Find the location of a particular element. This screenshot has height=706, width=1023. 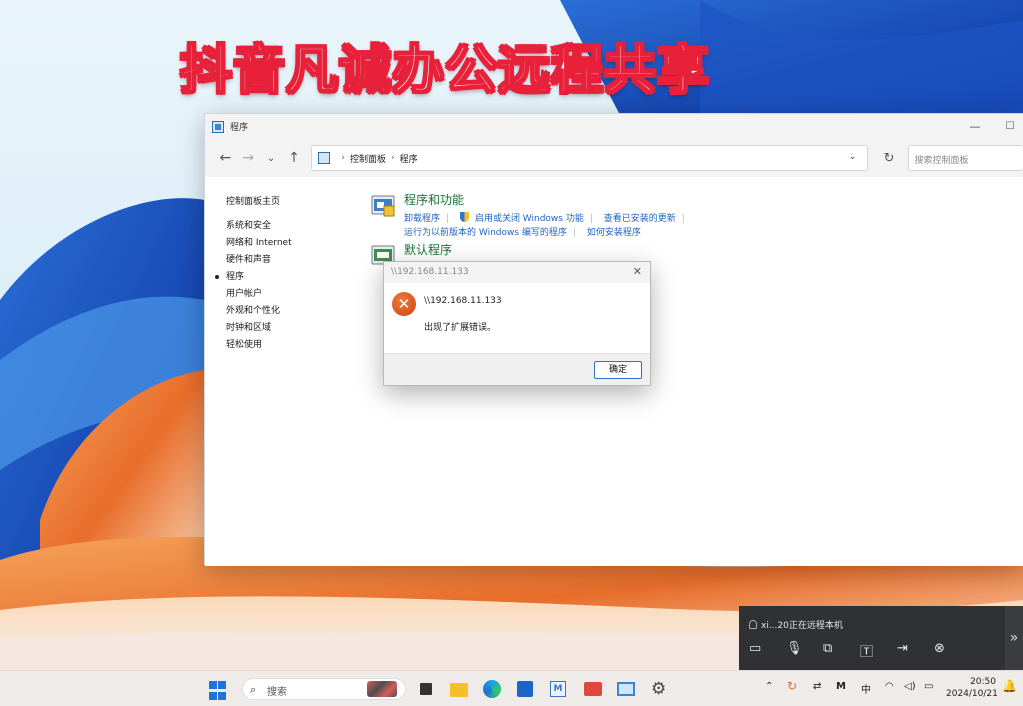

chat-icon: ▭ is located at coordinates (767, 650).